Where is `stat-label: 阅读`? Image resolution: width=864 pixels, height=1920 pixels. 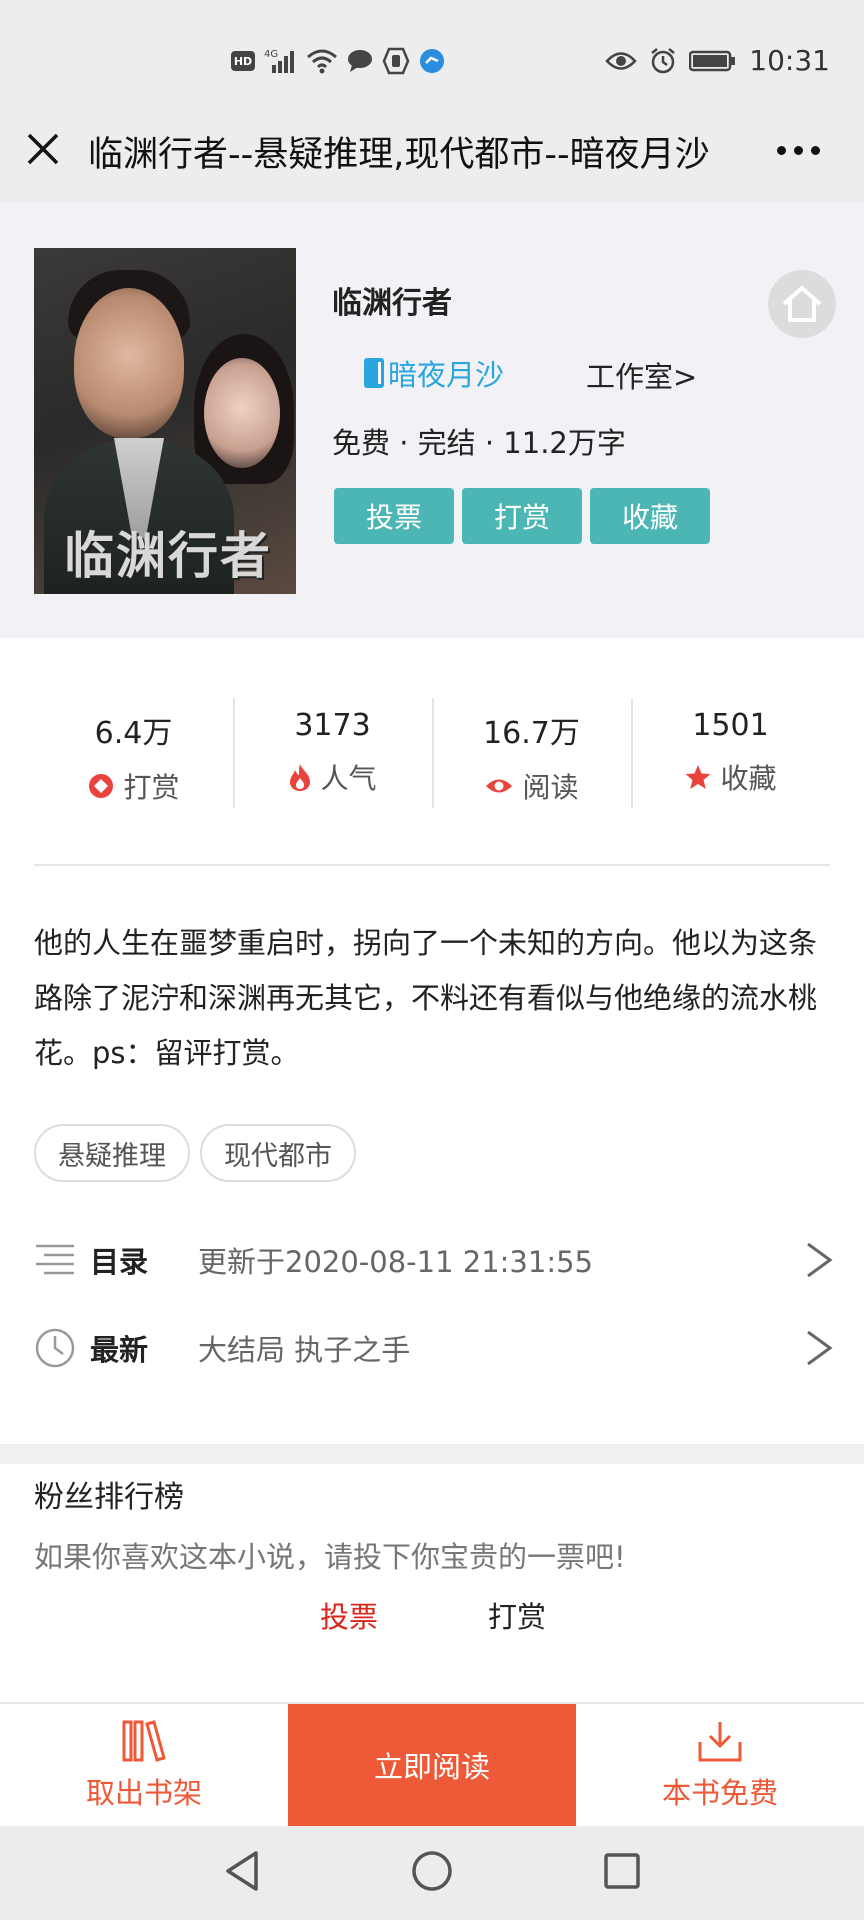
stat-label: 阅读 is located at coordinates (550, 787).